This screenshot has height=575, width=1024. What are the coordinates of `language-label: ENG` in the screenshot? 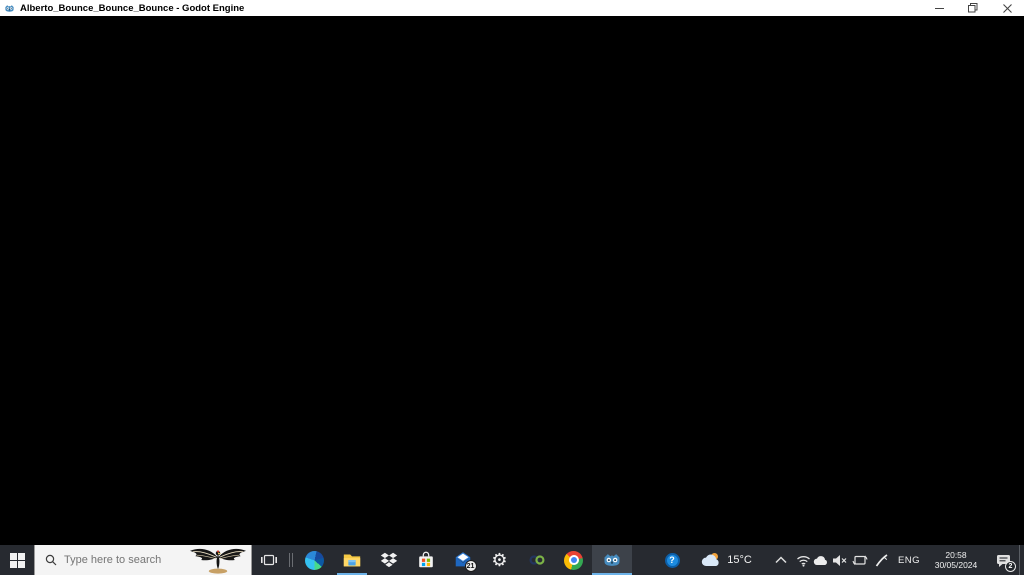 It's located at (909, 560).